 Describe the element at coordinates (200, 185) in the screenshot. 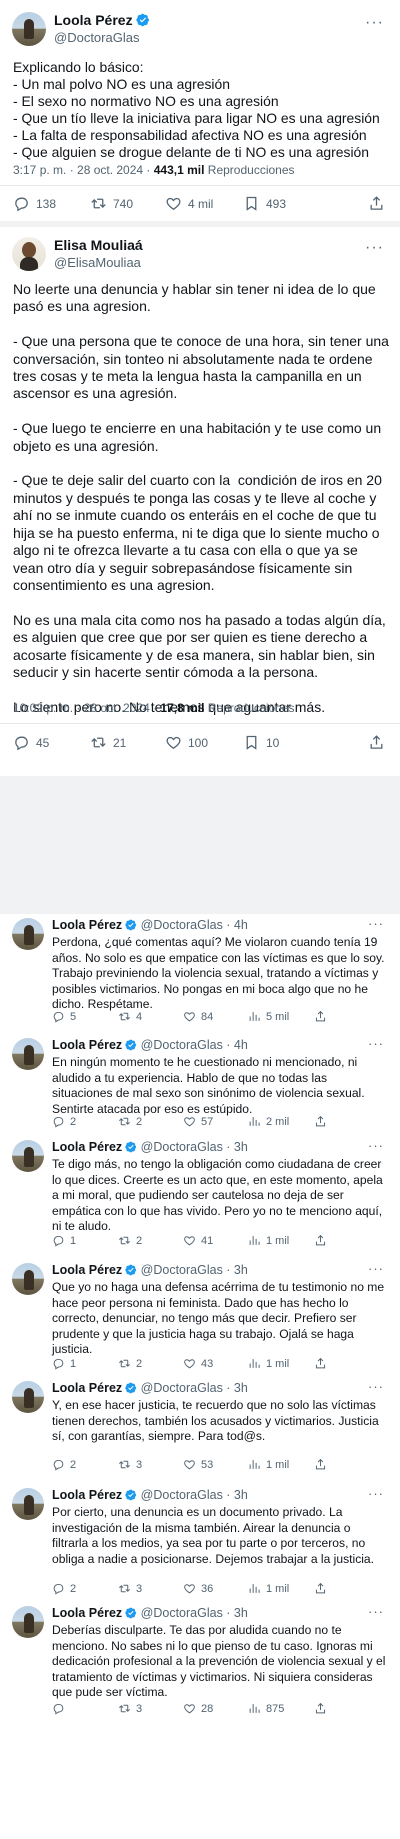

I see `divider` at that location.